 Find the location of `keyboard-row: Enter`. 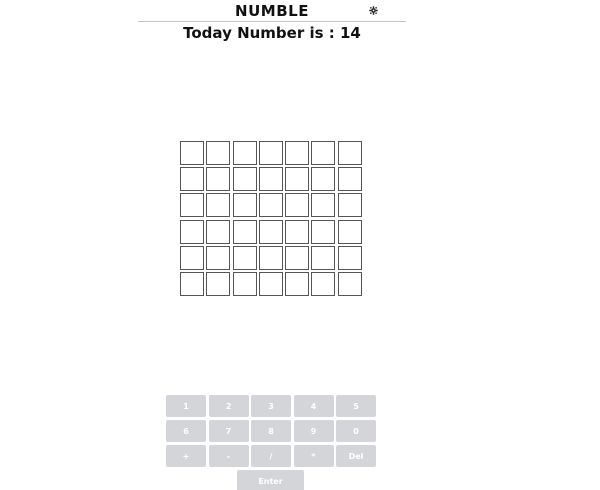

keyboard-row: Enter is located at coordinates (271, 480).